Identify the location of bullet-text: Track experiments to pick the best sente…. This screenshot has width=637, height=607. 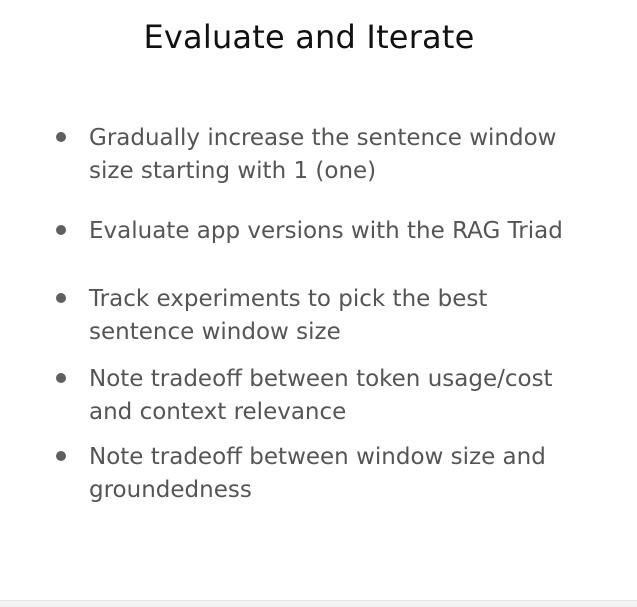
(288, 315).